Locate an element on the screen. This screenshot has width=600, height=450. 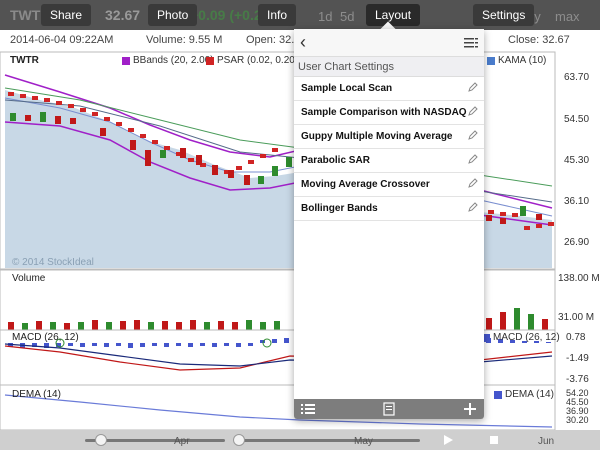
legend-macd-label: MACD (26, 12) is located at coordinates (526, 337).